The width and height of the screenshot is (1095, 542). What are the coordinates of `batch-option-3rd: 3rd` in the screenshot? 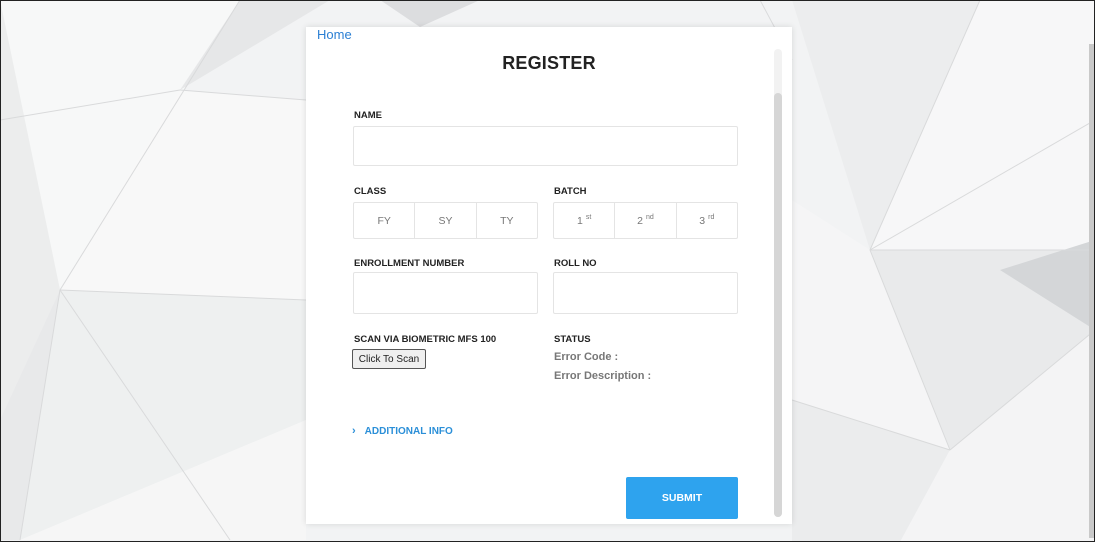 It's located at (707, 220).